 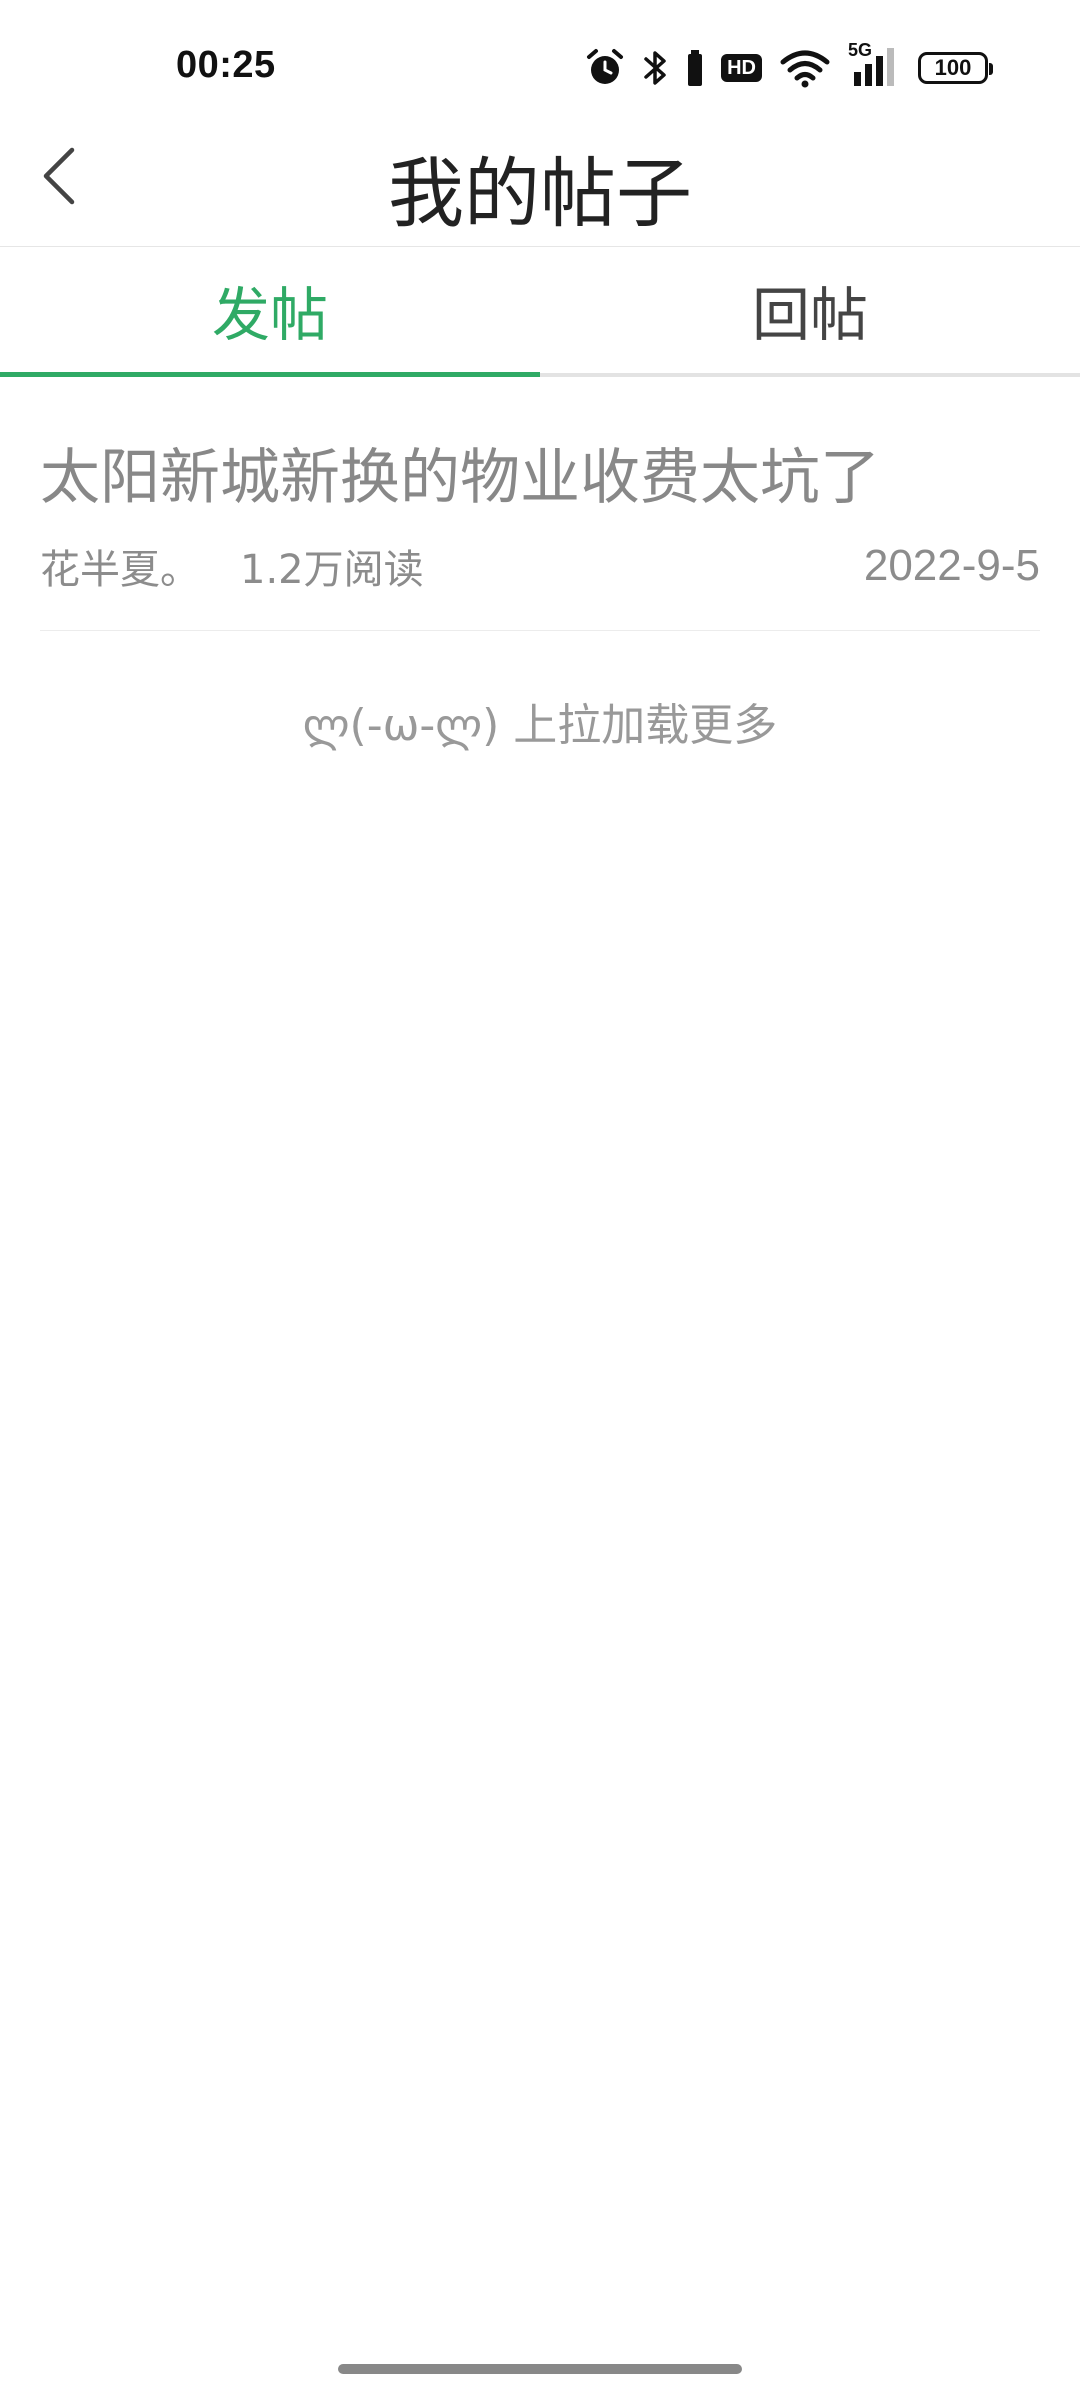 What do you see at coordinates (226, 65) in the screenshot?
I see `status-time: 00:25` at bounding box center [226, 65].